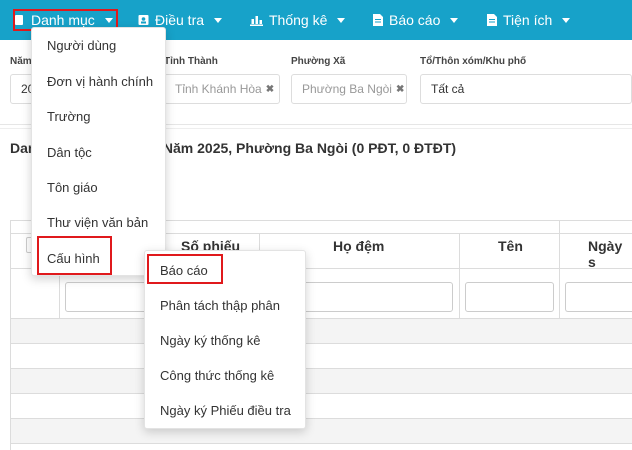 Image resolution: width=632 pixels, height=450 pixels. What do you see at coordinates (598, 297) in the screenshot?
I see `filter-ngay-sinh-input` at bounding box center [598, 297].